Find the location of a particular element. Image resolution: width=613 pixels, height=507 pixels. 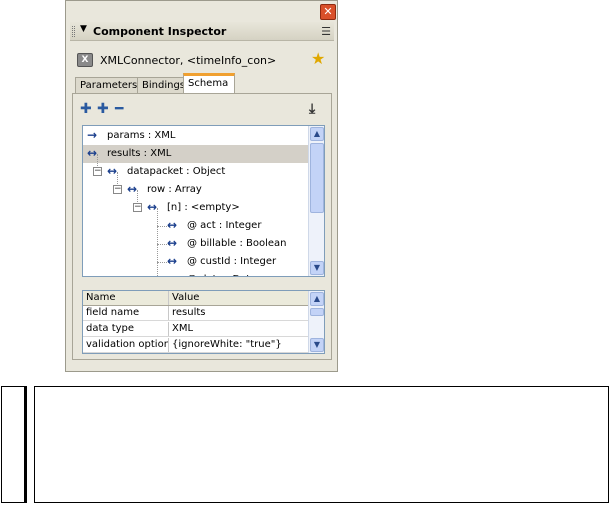

param-arrow-icon: → is located at coordinates (92, 135).